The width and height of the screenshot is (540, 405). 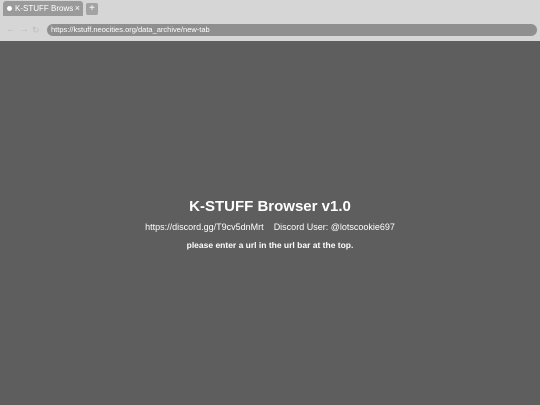 I want to click on tab-title: K-STUFF Browser, so click(x=44, y=8).